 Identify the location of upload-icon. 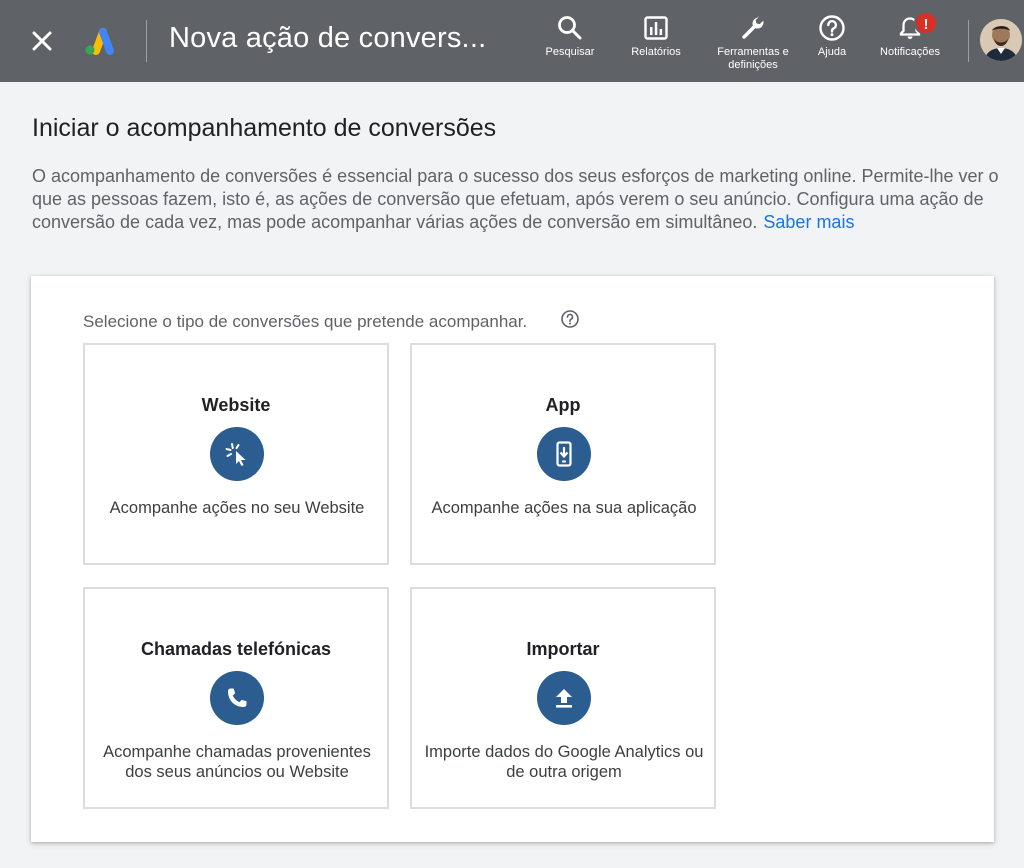
(564, 698).